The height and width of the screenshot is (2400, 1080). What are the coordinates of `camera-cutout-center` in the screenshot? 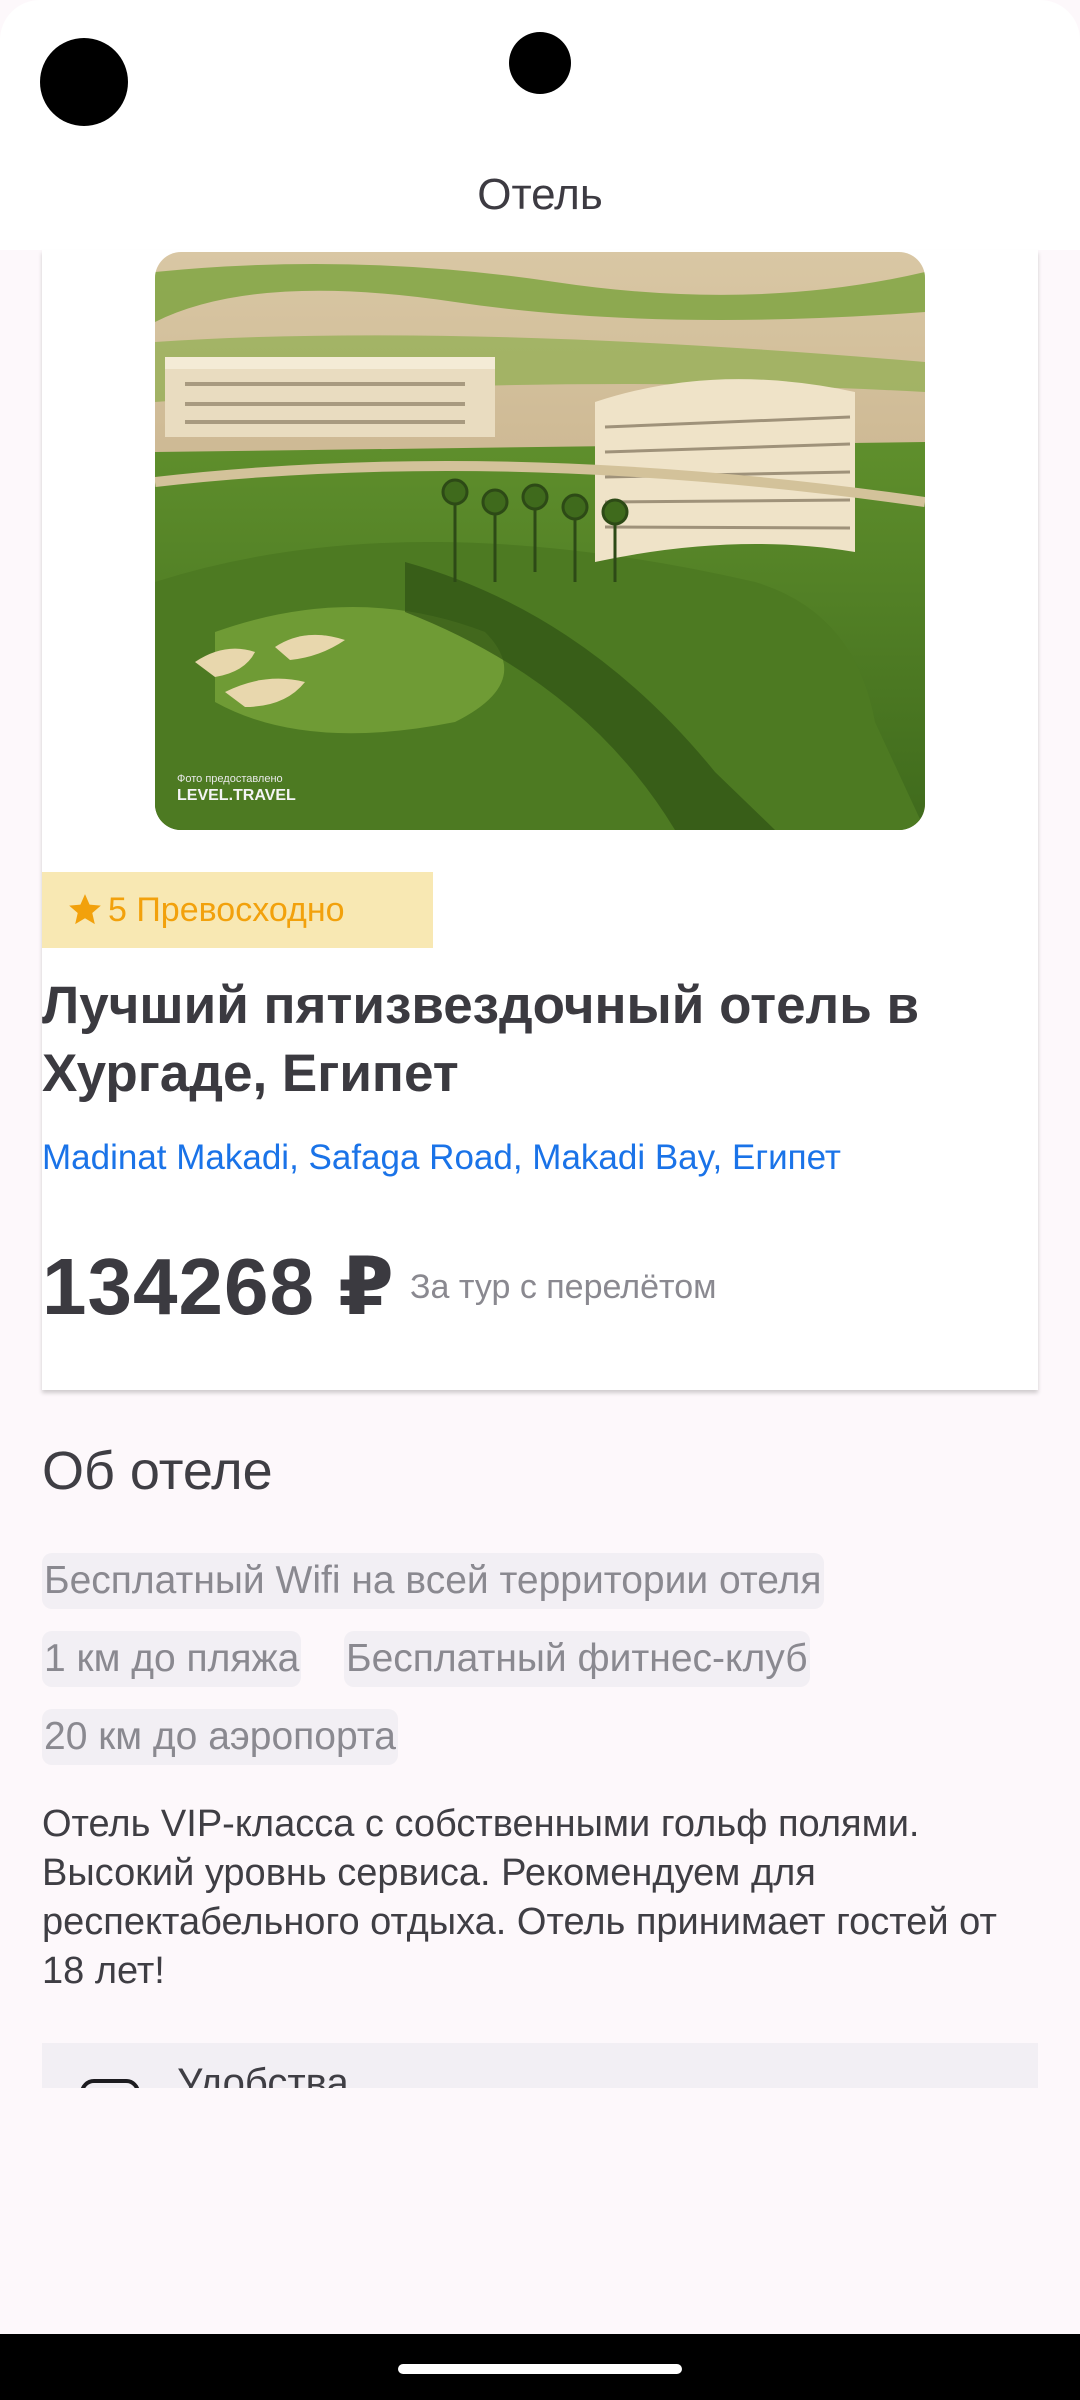 It's located at (540, 63).